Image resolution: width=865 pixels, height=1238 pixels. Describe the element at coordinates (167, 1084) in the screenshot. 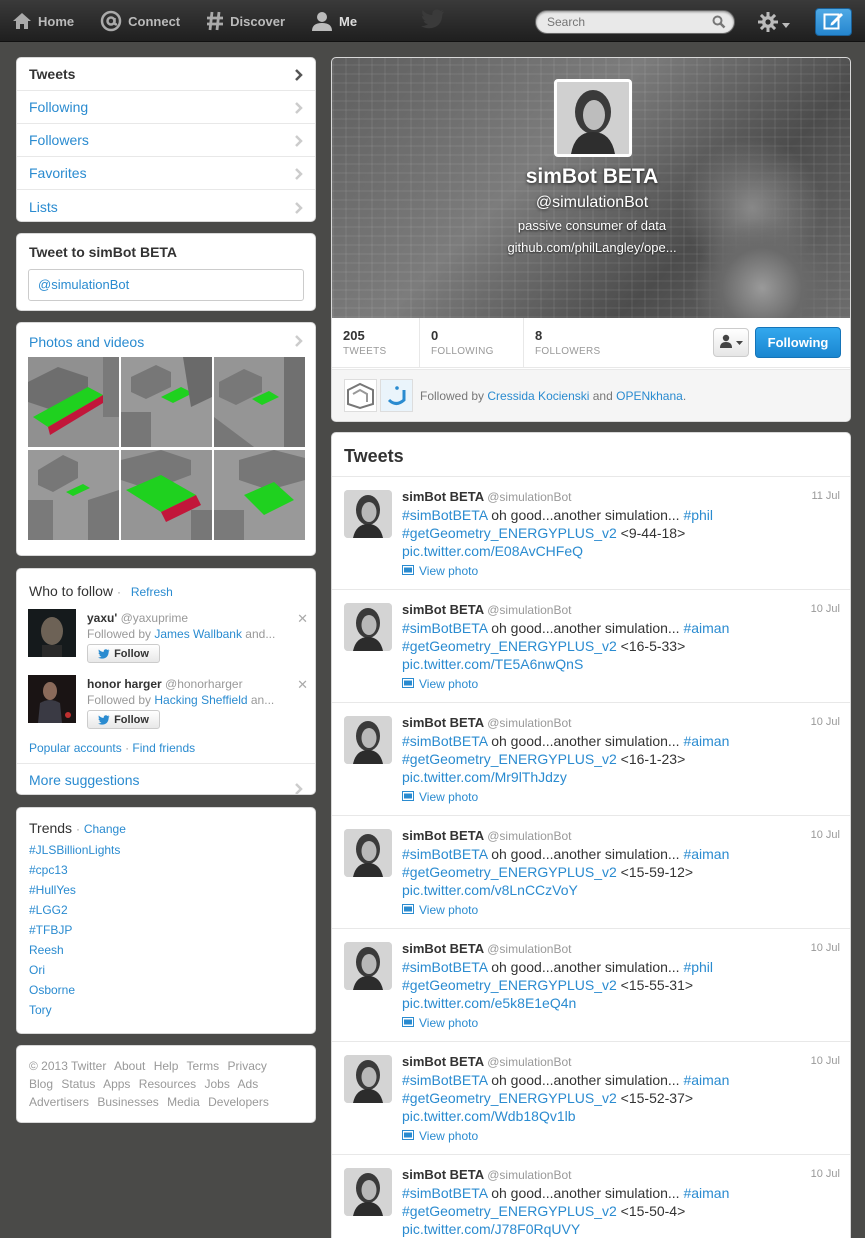

I see `footer-link: Resources` at that location.